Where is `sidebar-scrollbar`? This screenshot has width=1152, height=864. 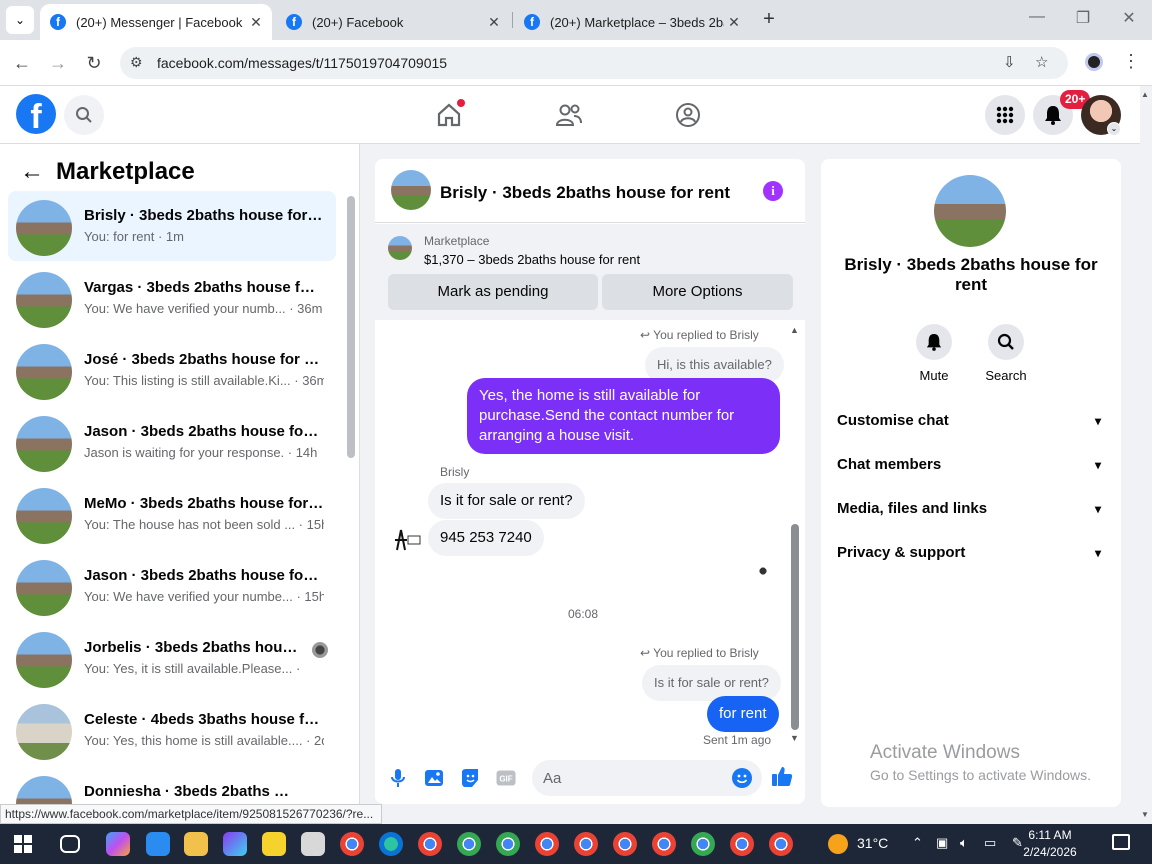
sidebar-scrollbar is located at coordinates (351, 327).